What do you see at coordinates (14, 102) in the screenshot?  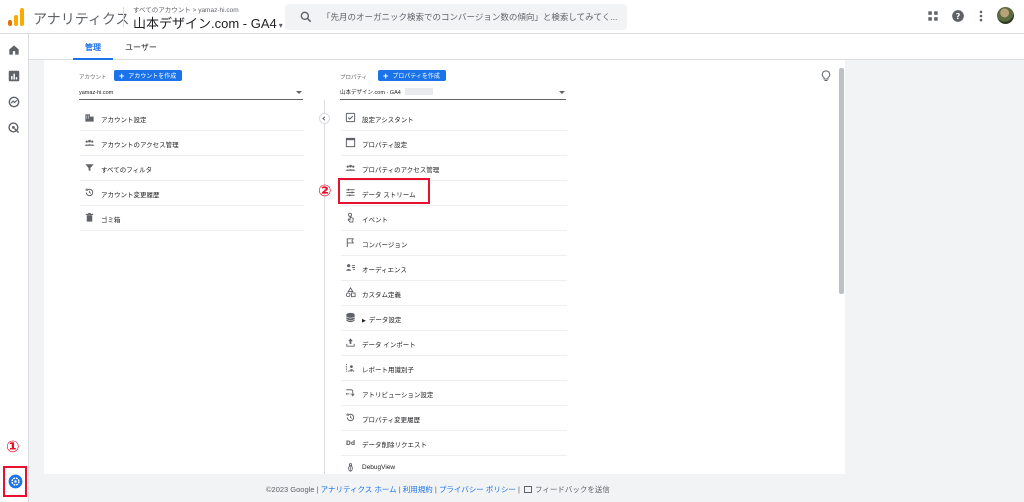 I see `explore-icon` at bounding box center [14, 102].